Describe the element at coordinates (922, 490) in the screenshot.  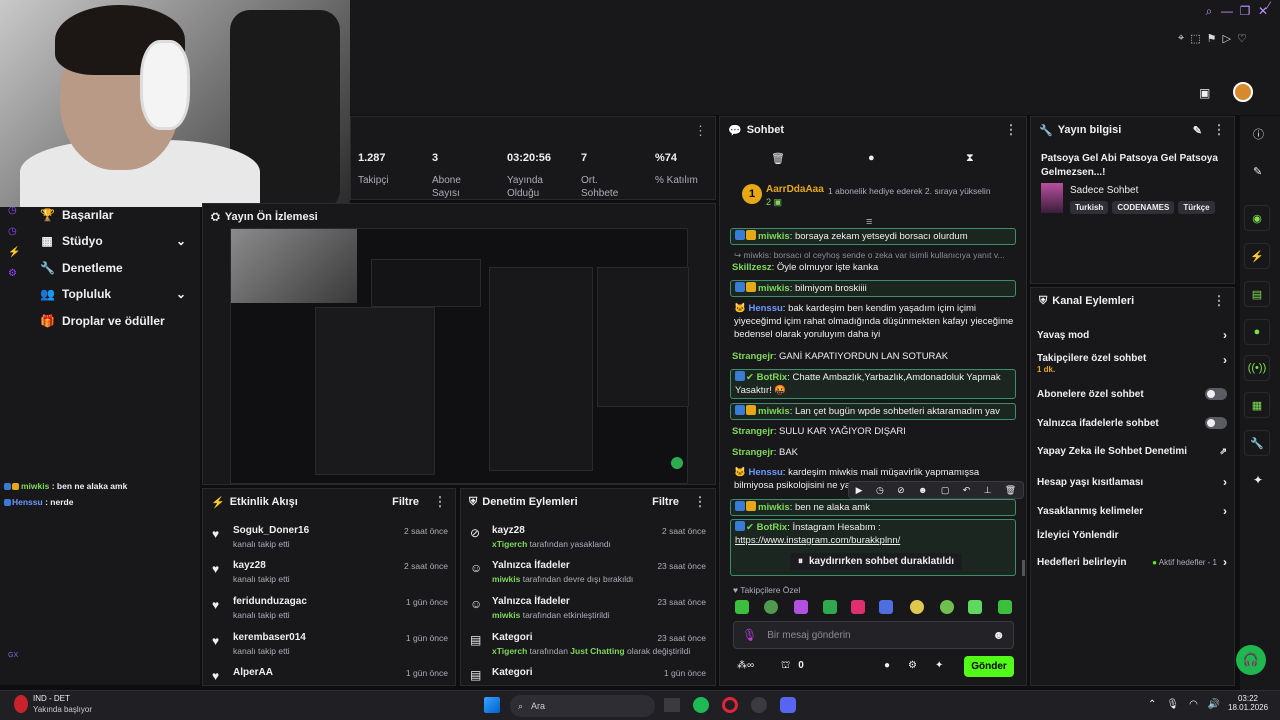
I see `emote-icon: ☻` at that location.